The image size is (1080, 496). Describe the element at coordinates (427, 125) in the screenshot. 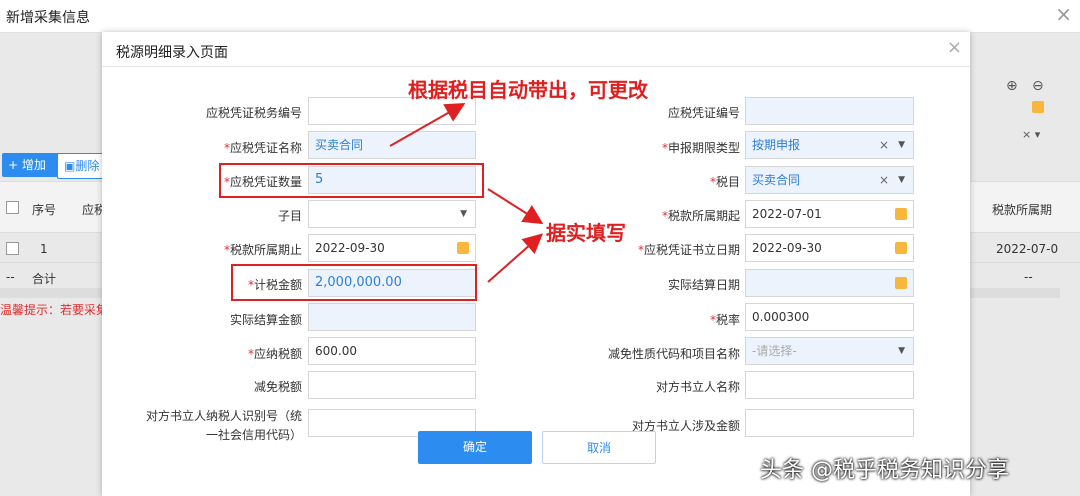

I see `arrow-to-voucher-name` at that location.